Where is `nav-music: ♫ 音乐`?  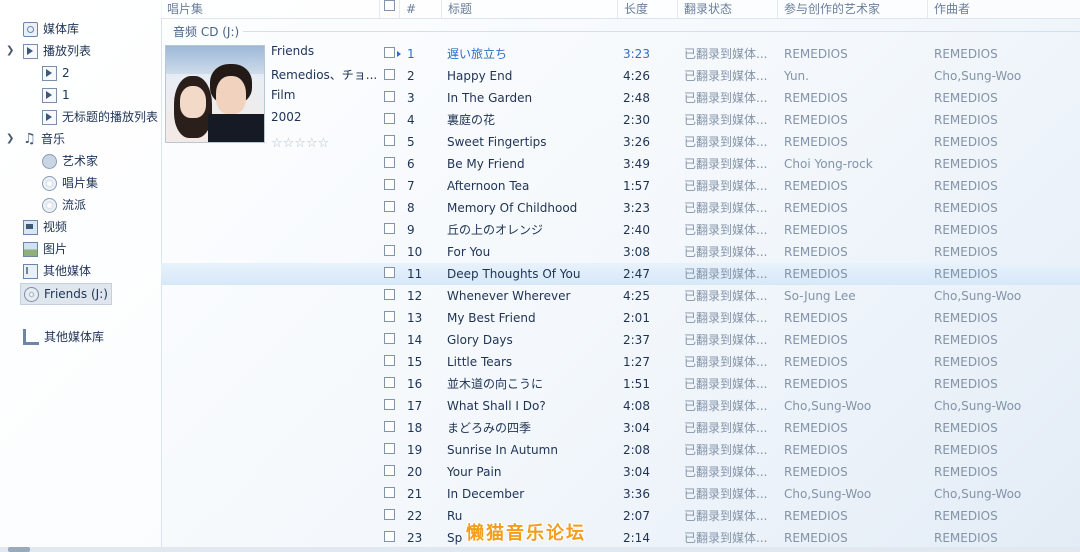
nav-music: ♫ 音乐 is located at coordinates (44, 139).